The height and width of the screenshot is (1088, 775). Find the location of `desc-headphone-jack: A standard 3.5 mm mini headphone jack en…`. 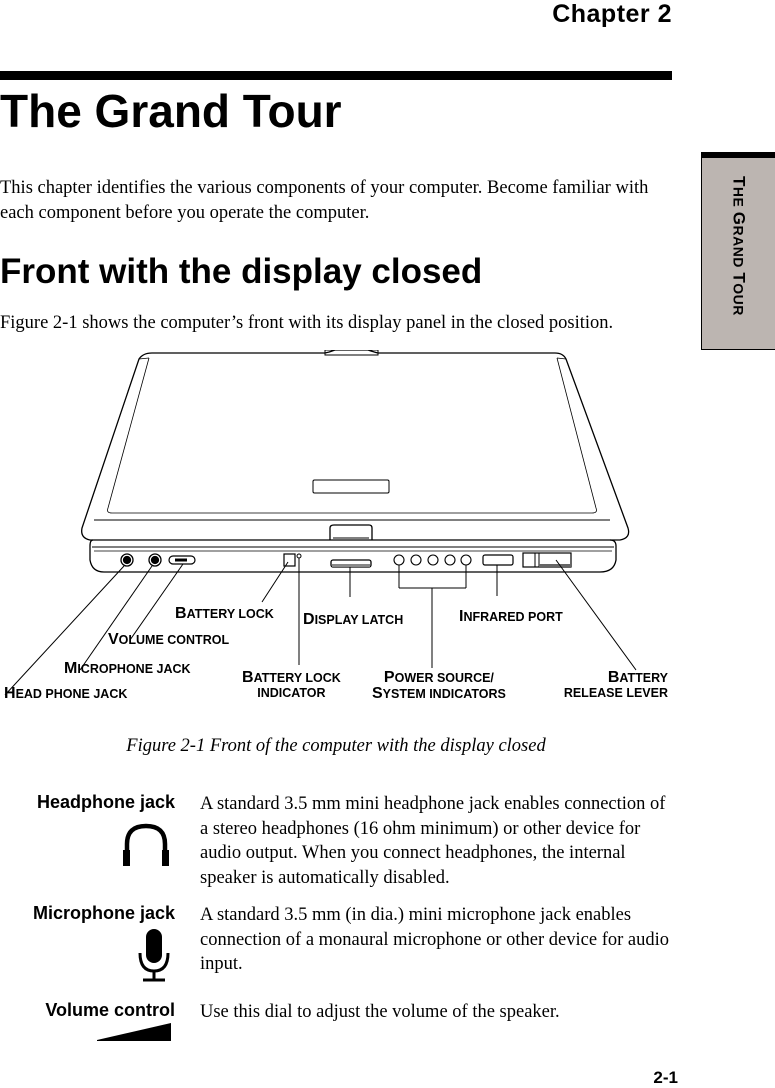

desc-headphone-jack: A standard 3.5 mm mini headphone jack en… is located at coordinates (433, 841).